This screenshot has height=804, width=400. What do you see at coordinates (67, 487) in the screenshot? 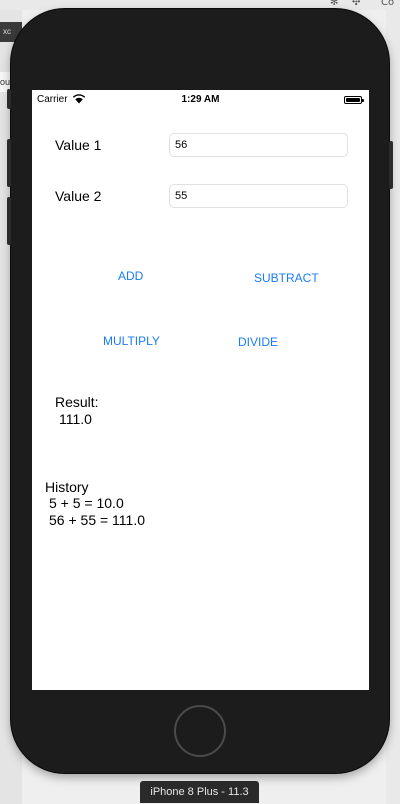
I see `history-label: History` at bounding box center [67, 487].